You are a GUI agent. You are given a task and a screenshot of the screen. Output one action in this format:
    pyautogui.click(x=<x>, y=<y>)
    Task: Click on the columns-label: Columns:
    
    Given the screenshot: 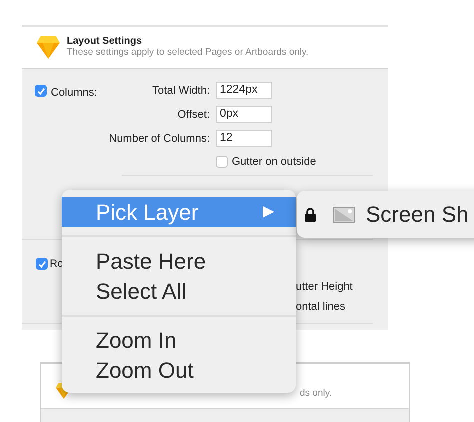 What is the action you would take?
    pyautogui.click(x=74, y=93)
    